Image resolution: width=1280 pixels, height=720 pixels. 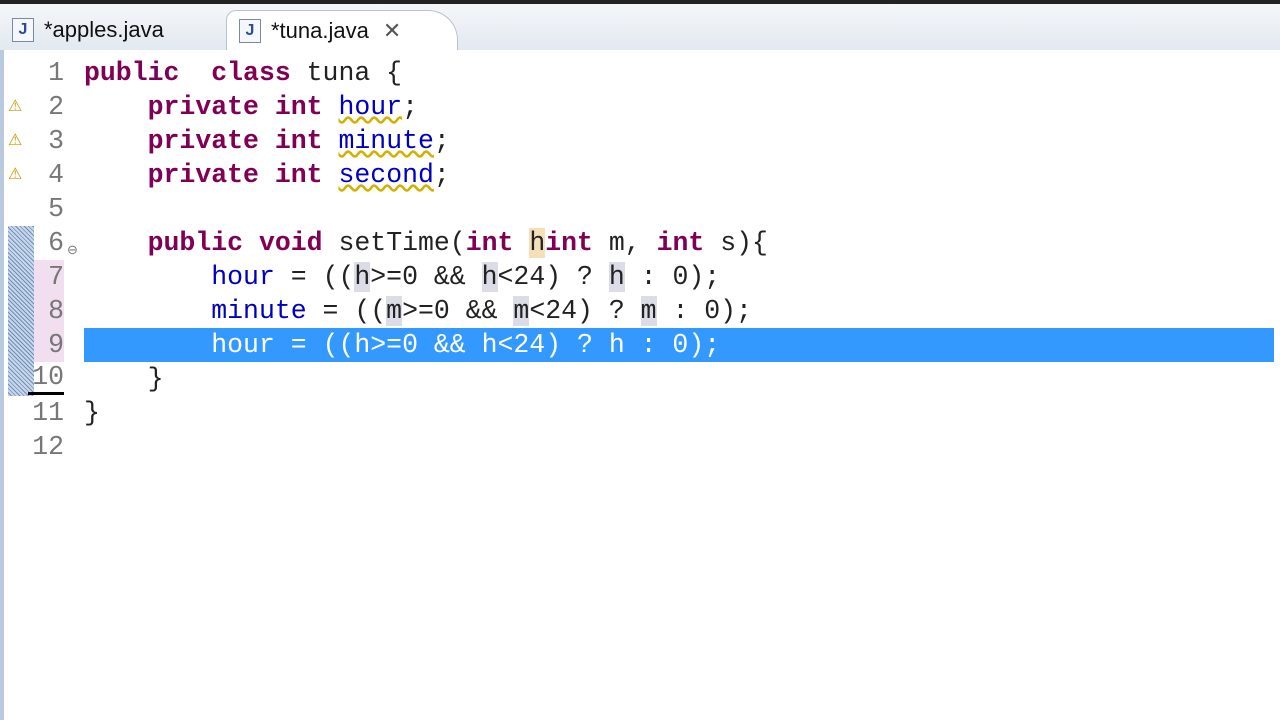 I want to click on line-number: 9, so click(x=56, y=345).